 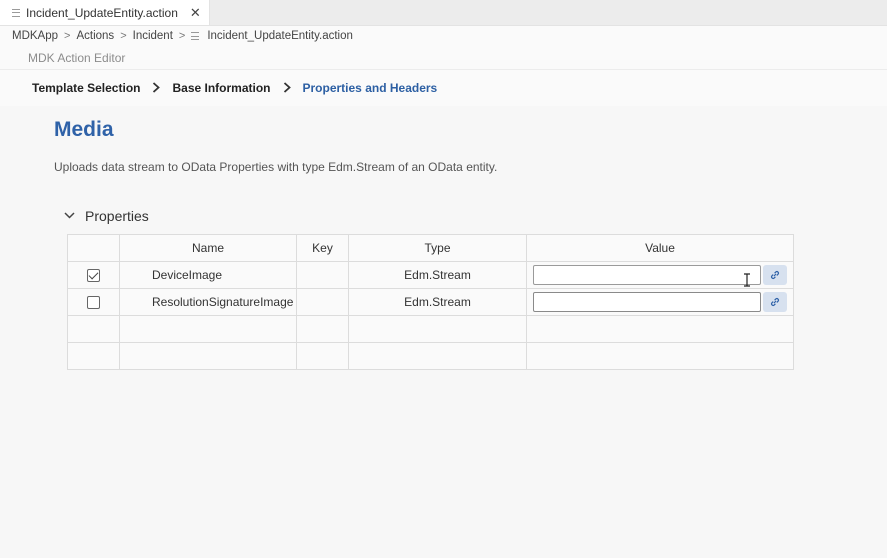 What do you see at coordinates (86, 88) in the screenshot?
I see `wizard-step-template-selection: Template Selection` at bounding box center [86, 88].